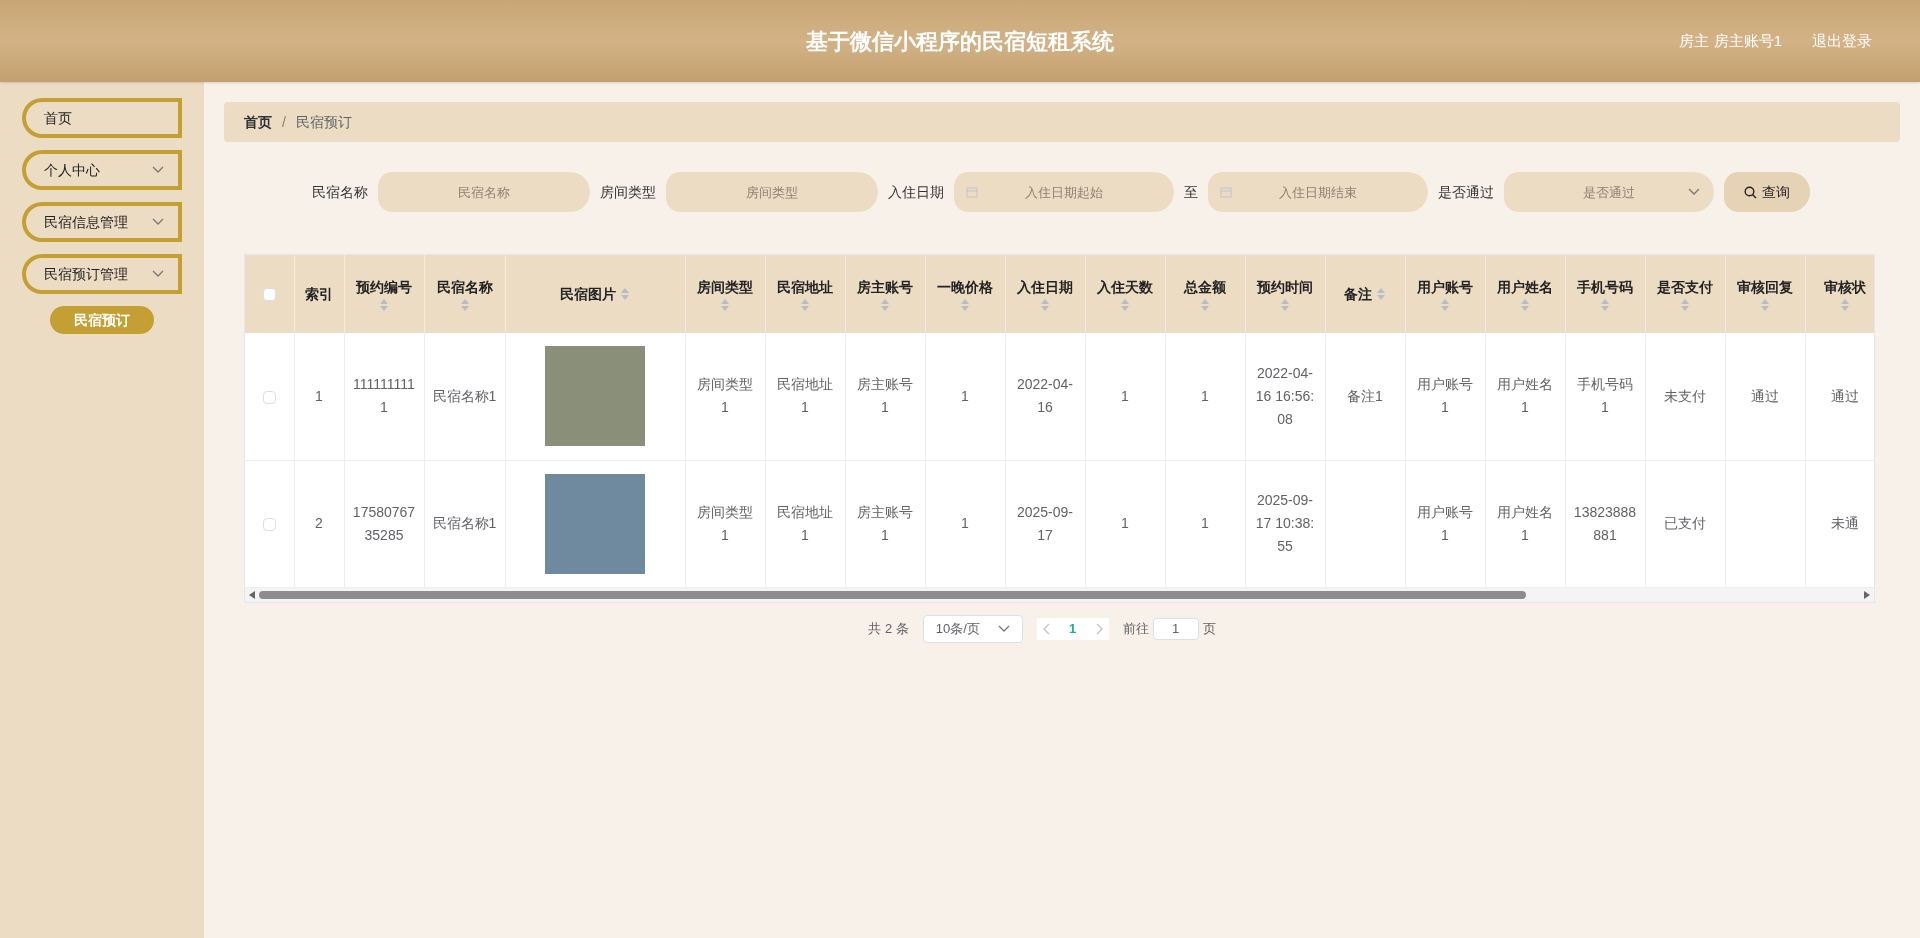 The width and height of the screenshot is (1920, 938). What do you see at coordinates (965, 287) in the screenshot?
I see `column-header: 一晚价格` at bounding box center [965, 287].